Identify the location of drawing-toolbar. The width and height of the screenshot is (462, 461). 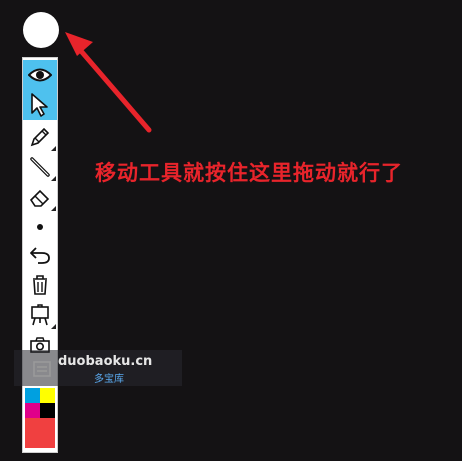
(40, 255).